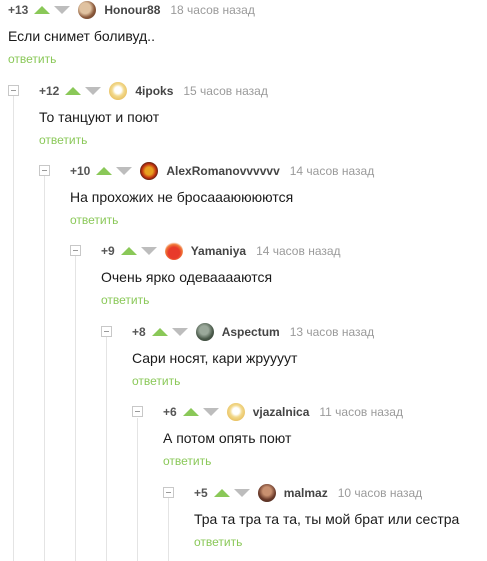  Describe the element at coordinates (281, 412) in the screenshot. I see `comment-author: vjazalnica` at that location.